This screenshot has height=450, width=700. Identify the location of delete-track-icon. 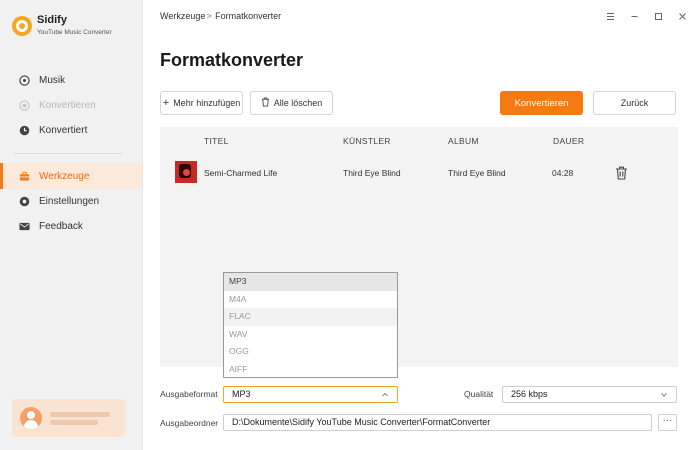
(622, 173).